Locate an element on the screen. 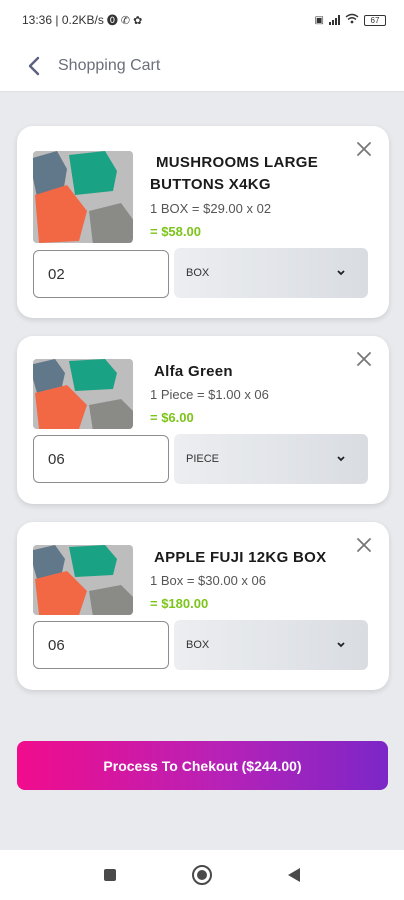 The width and height of the screenshot is (404, 900). product-name: Alfa Green is located at coordinates (193, 371).